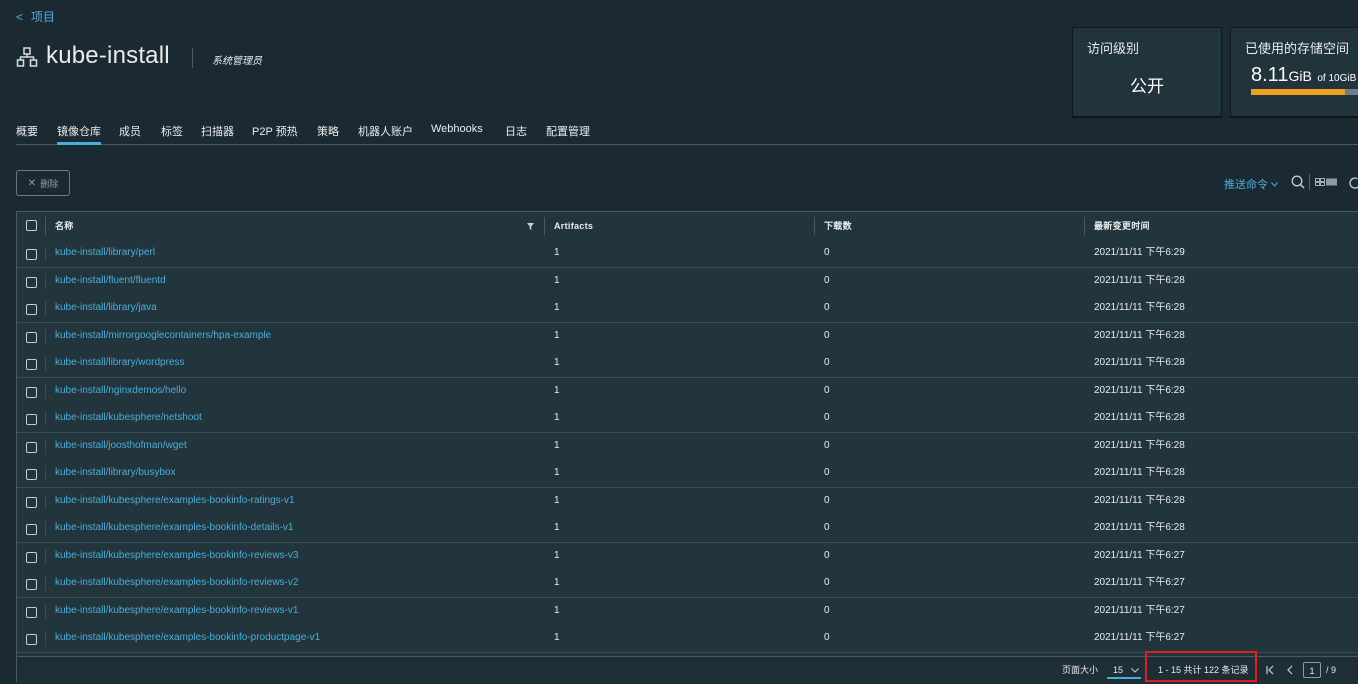 The image size is (1358, 684). I want to click on select-all-checkbox, so click(31, 225).